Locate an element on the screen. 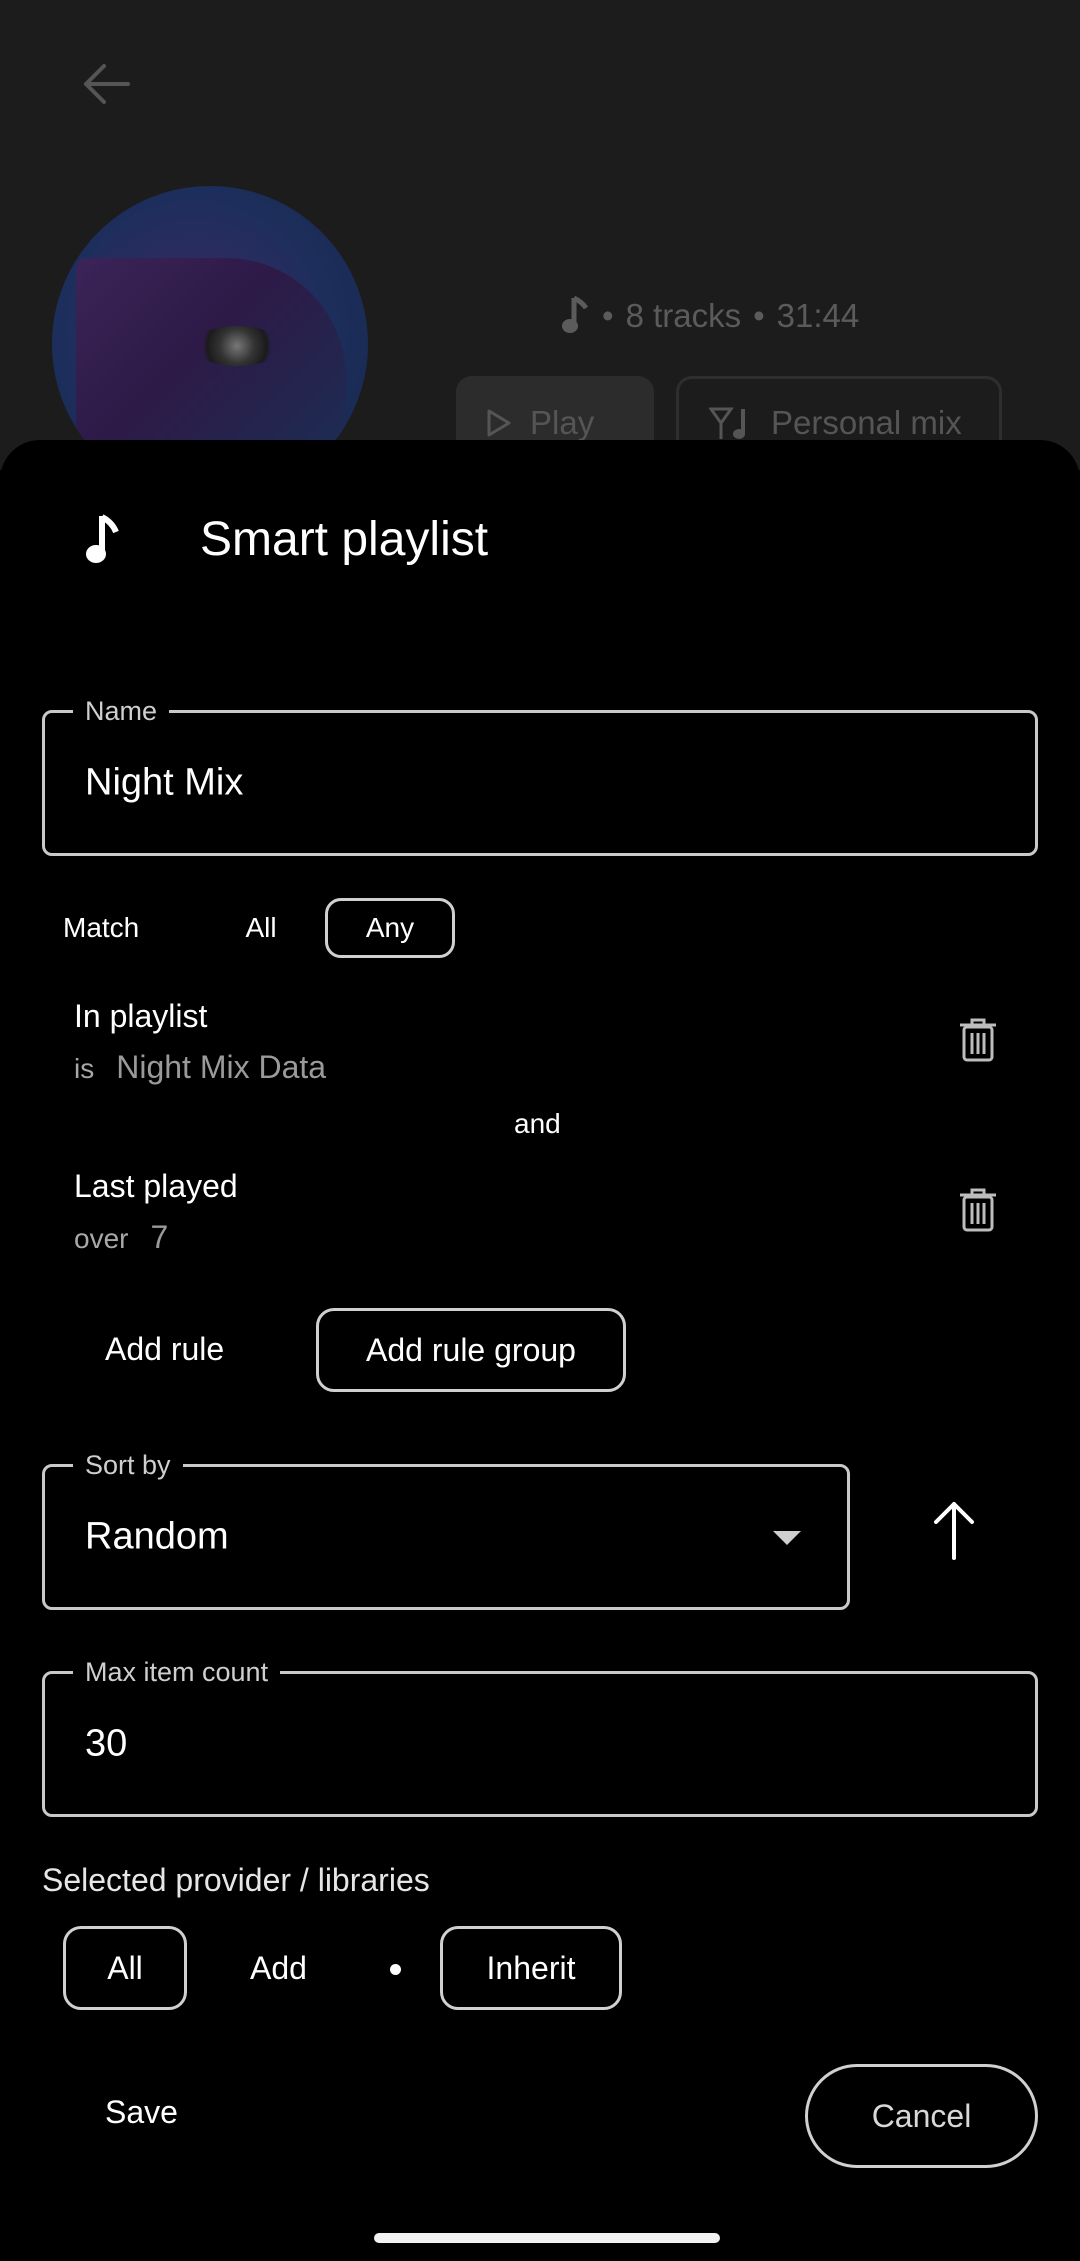 This screenshot has height=2261, width=1080. sort-direction-arrow-icon is located at coordinates (954, 1530).